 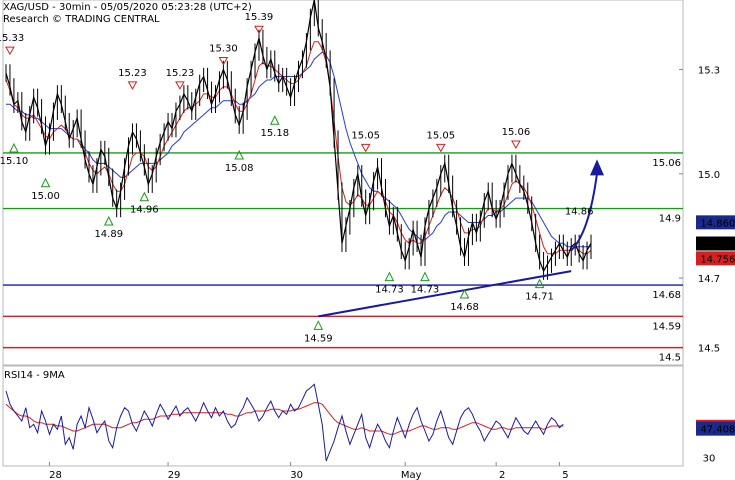 I want to click on swing-high-label: 15.06, so click(x=516, y=132).